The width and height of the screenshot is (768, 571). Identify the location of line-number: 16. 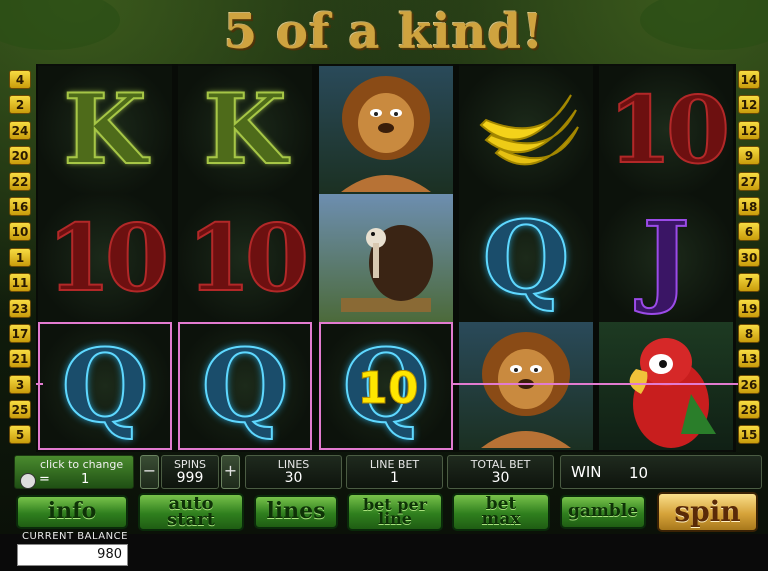
(20, 206).